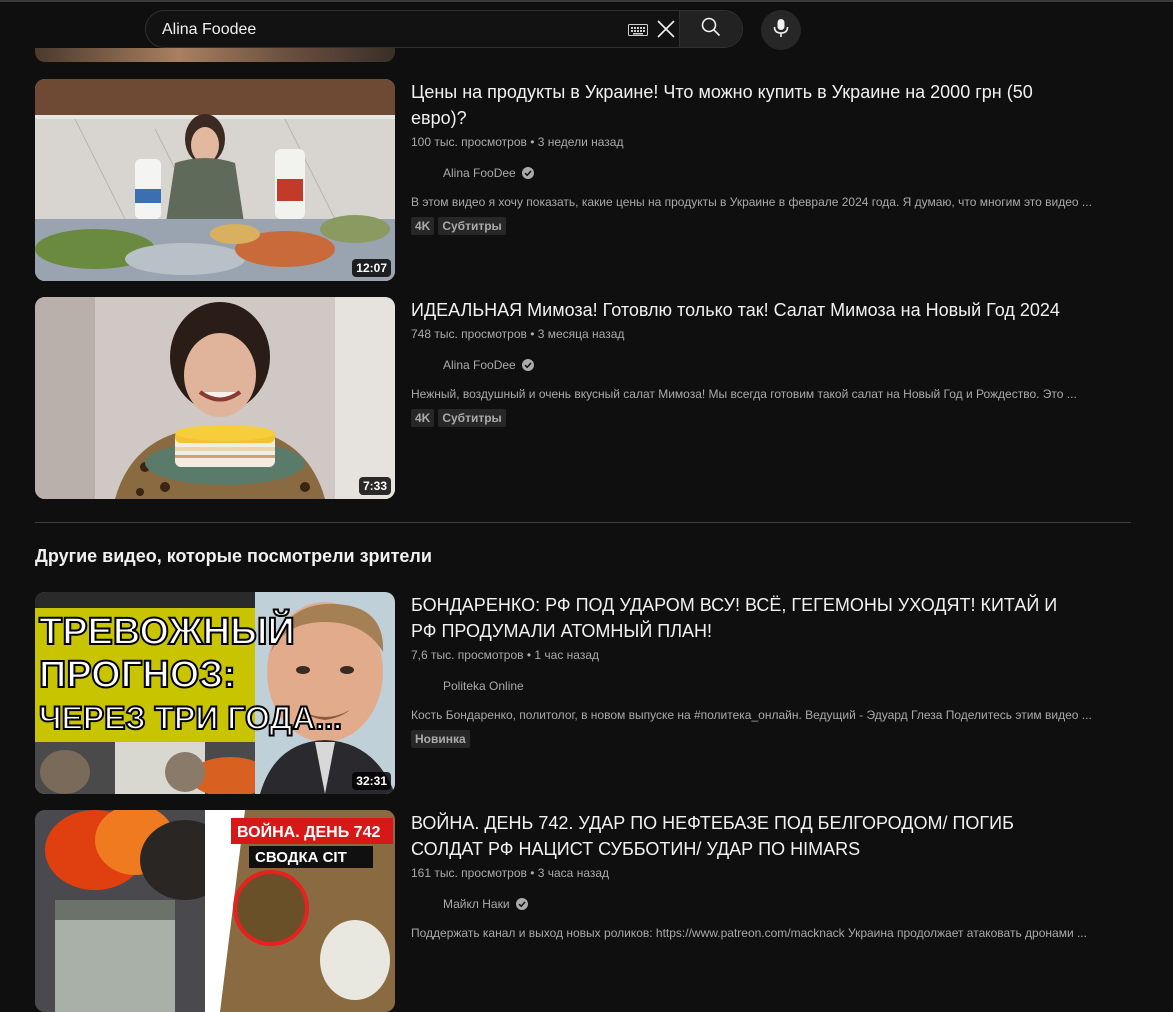 The height and width of the screenshot is (1012, 1173). What do you see at coordinates (586, 1) in the screenshot?
I see `top-border` at bounding box center [586, 1].